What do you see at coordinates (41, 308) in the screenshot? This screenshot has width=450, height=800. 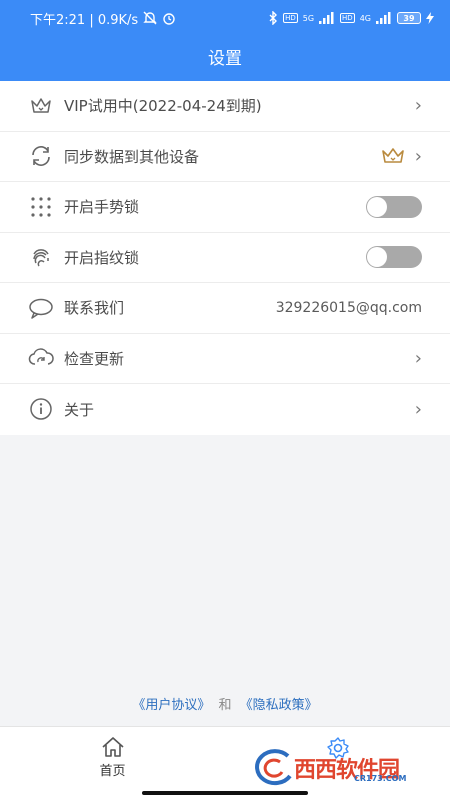 I see `chat-bubble-icon` at bounding box center [41, 308].